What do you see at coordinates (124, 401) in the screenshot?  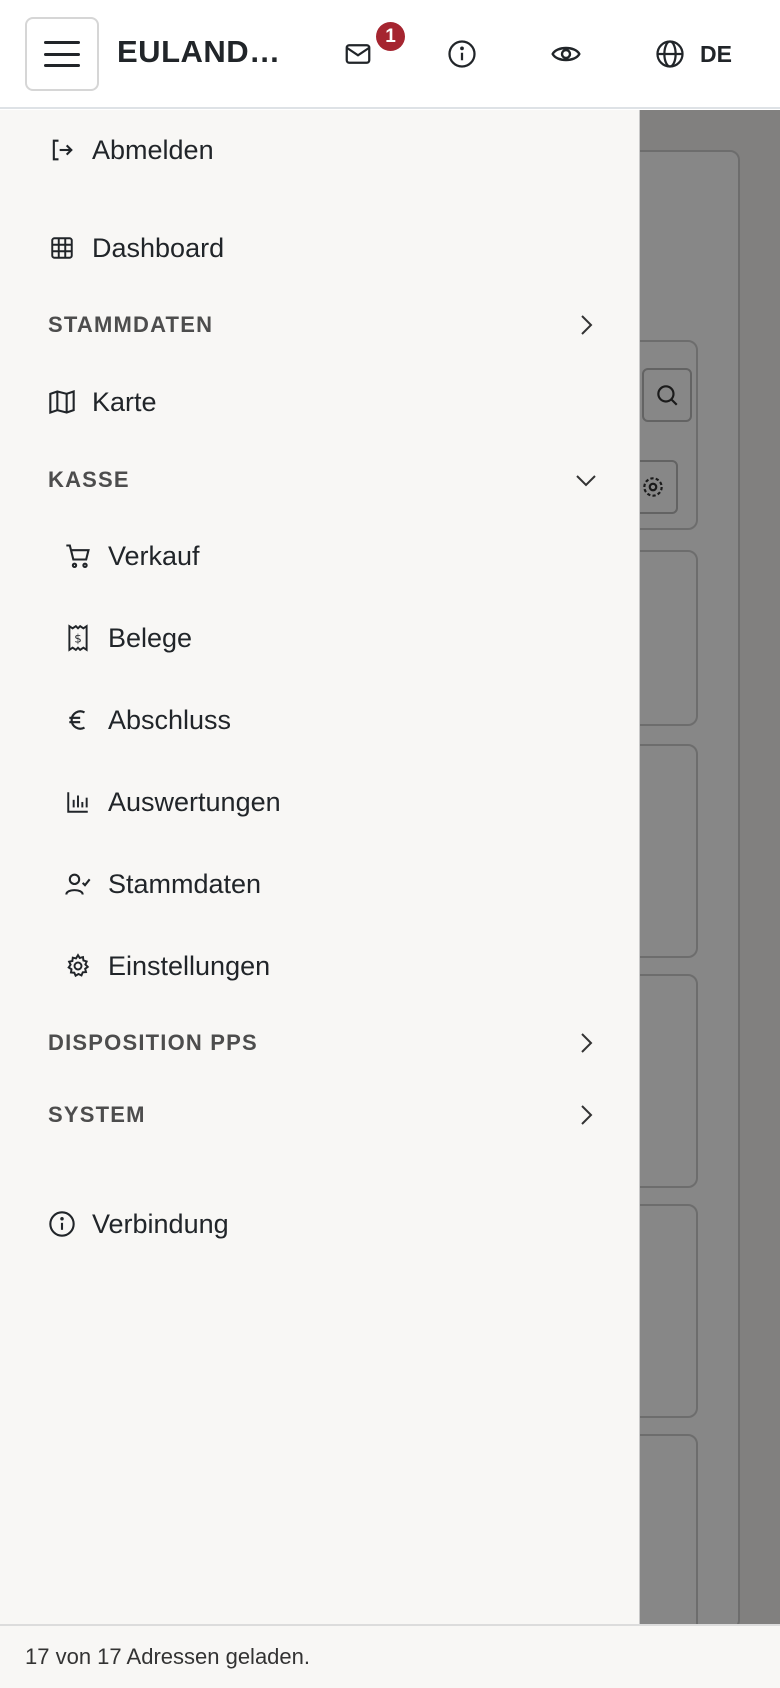 I see `sidebar-item-label: Karte` at bounding box center [124, 401].